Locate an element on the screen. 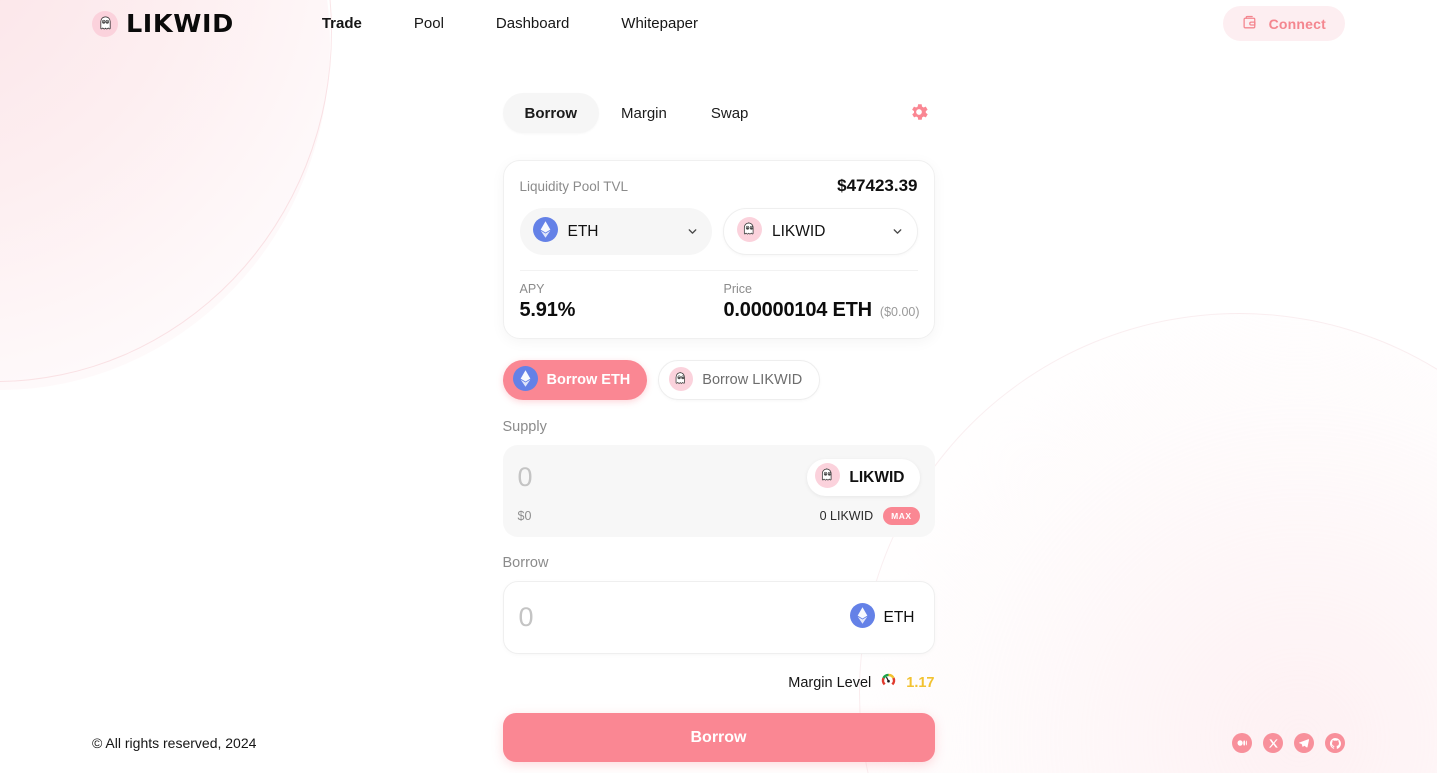 Image resolution: width=1437 pixels, height=773 pixels. brand-logo: LIKWID is located at coordinates (162, 23).